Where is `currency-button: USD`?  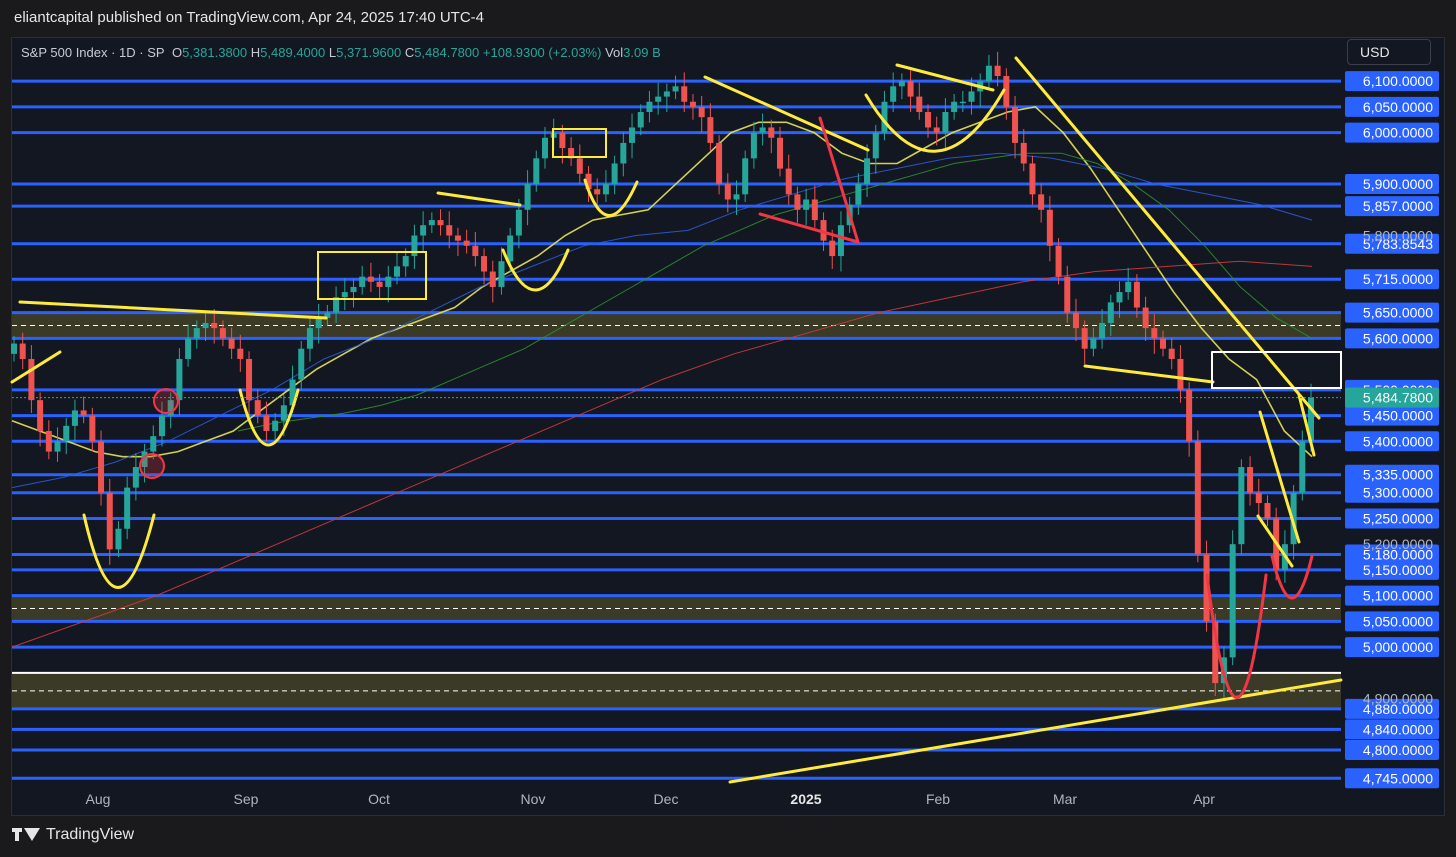
currency-button: USD is located at coordinates (1389, 52).